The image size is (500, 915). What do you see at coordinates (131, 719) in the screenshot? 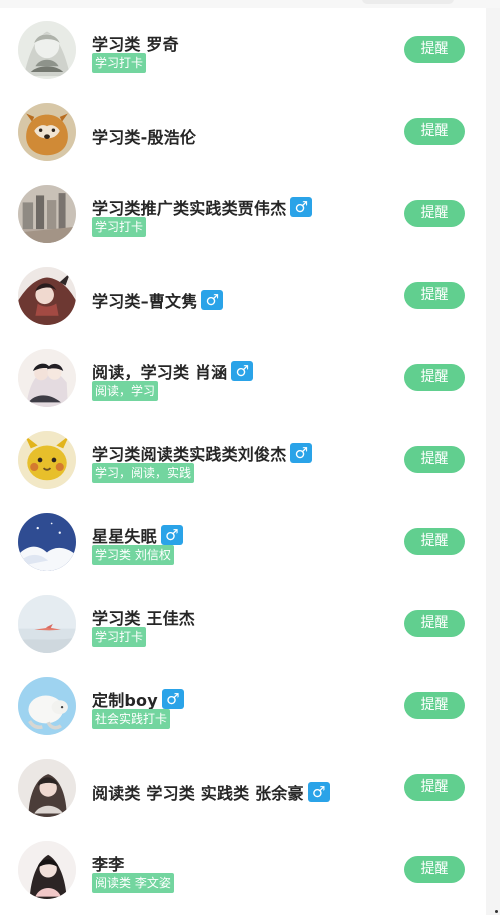
I see `user-tag: 社会实践打卡` at bounding box center [131, 719].